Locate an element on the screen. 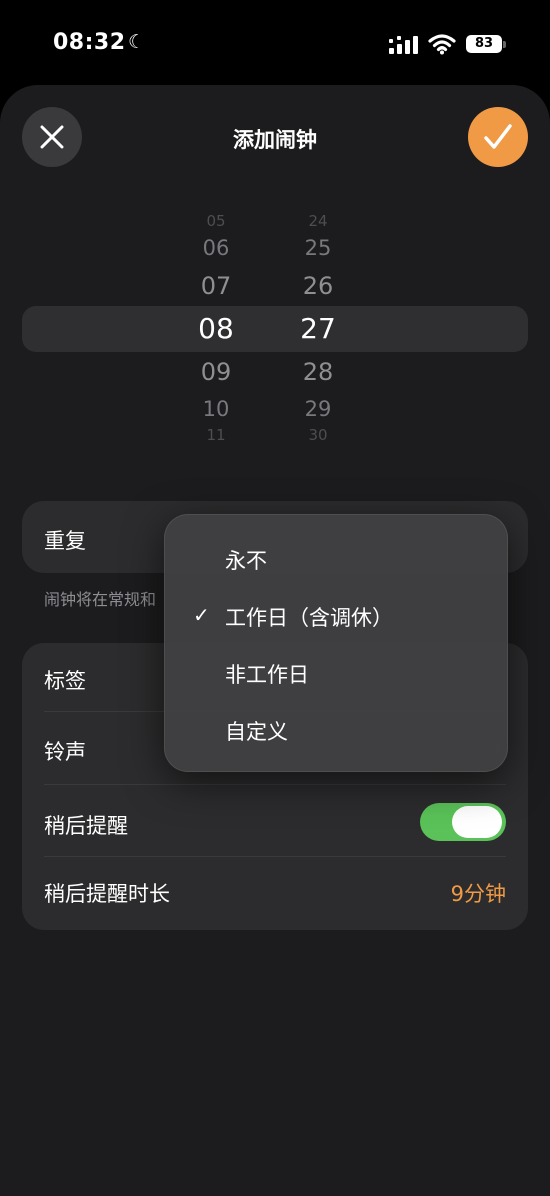 Image resolution: width=550 pixels, height=1196 pixels. picker-selection-highlight is located at coordinates (275, 329).